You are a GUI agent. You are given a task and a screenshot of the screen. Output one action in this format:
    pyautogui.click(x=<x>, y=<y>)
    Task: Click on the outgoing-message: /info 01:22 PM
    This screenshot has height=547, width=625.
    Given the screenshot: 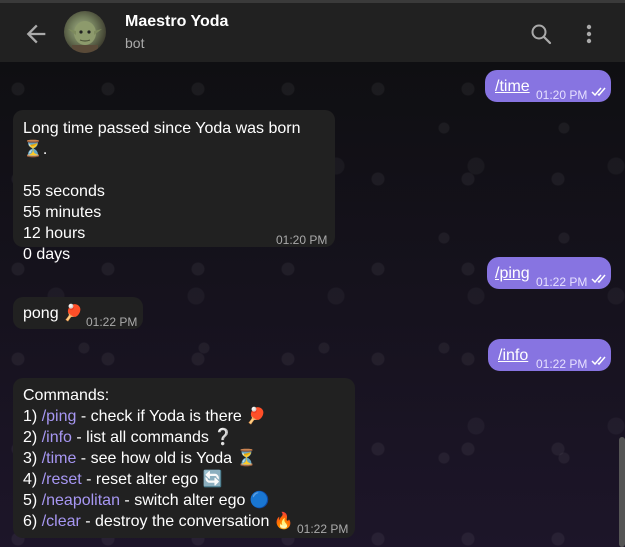 What is the action you would take?
    pyautogui.click(x=549, y=355)
    